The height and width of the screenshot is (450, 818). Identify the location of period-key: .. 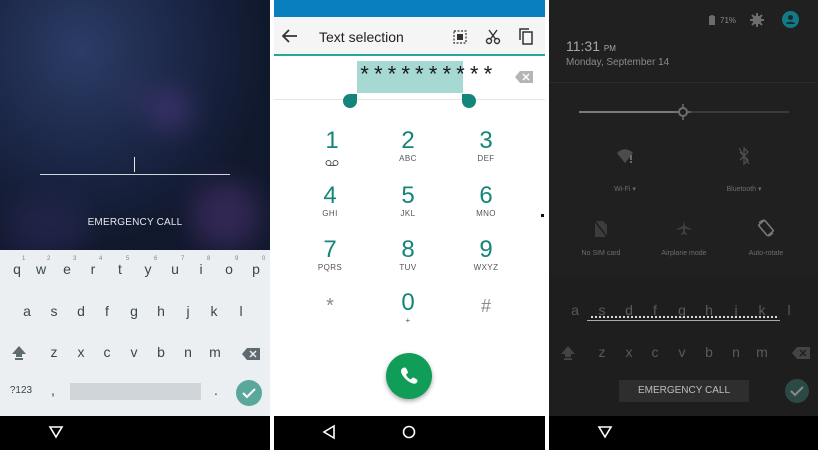
(216, 390).